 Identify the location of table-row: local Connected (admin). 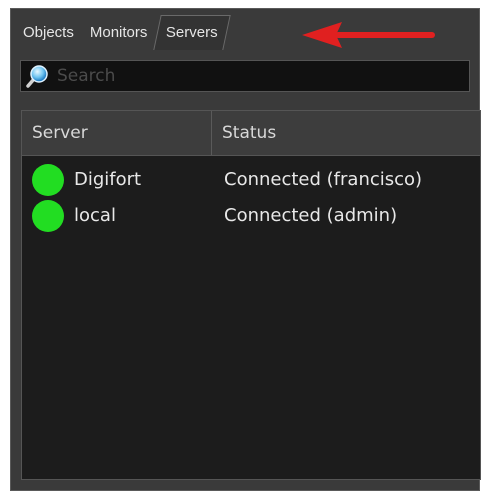
(251, 217).